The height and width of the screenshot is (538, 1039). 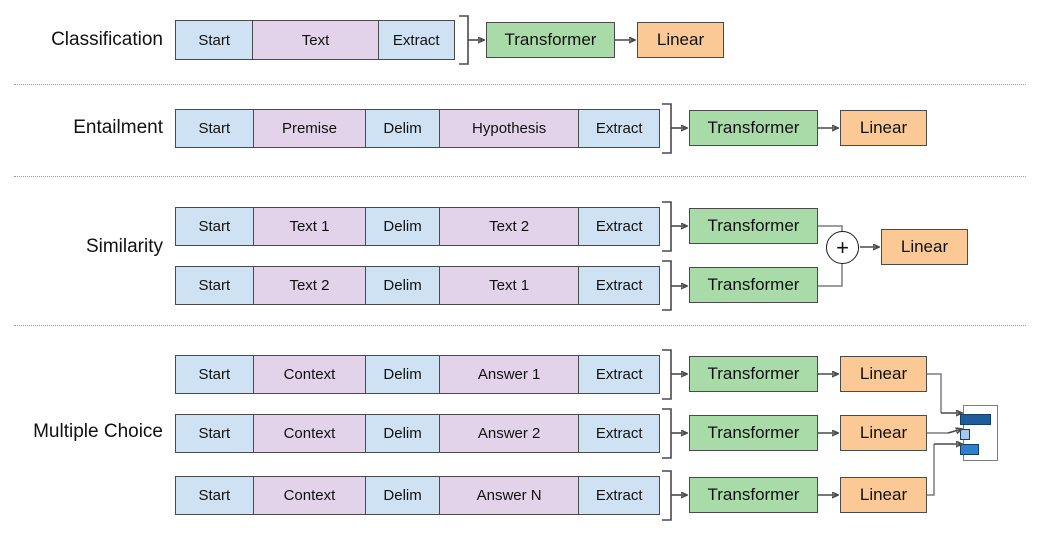 I want to click on wire-linear-3-to-chart, so click(x=931, y=470).